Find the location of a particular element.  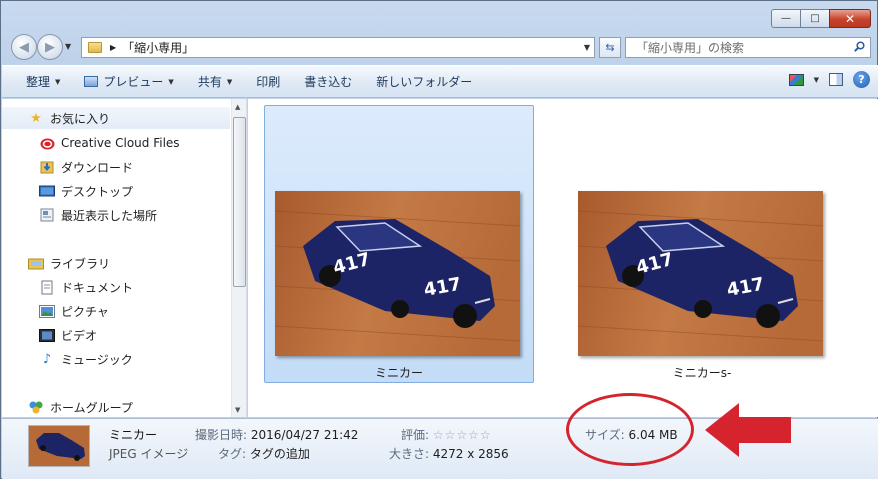

sidebar-item-creative-cloud: Creative Cloud Files is located at coordinates (116, 143).